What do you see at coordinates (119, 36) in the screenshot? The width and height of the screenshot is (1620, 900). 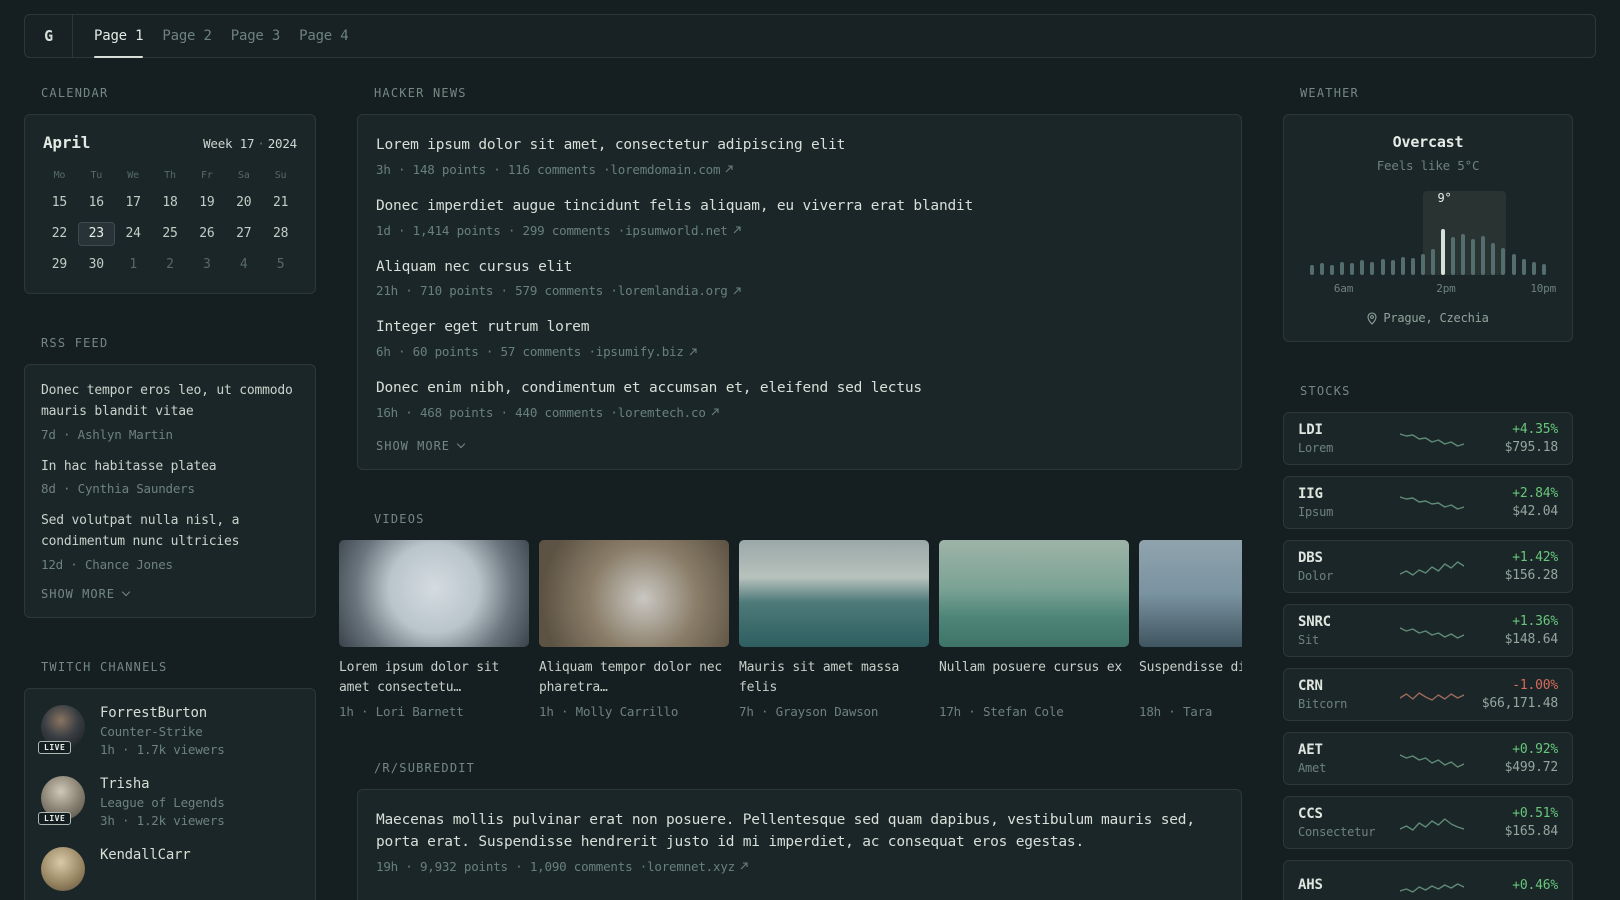 I see `nav-tab-page-1: Page 1` at bounding box center [119, 36].